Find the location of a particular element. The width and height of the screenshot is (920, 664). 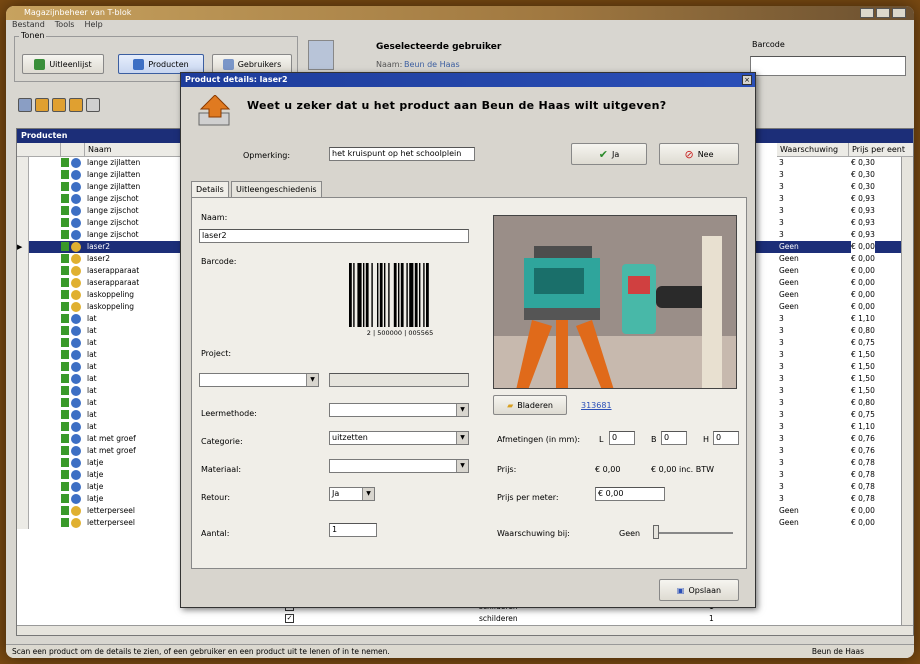

close-button is located at coordinates (899, 13).